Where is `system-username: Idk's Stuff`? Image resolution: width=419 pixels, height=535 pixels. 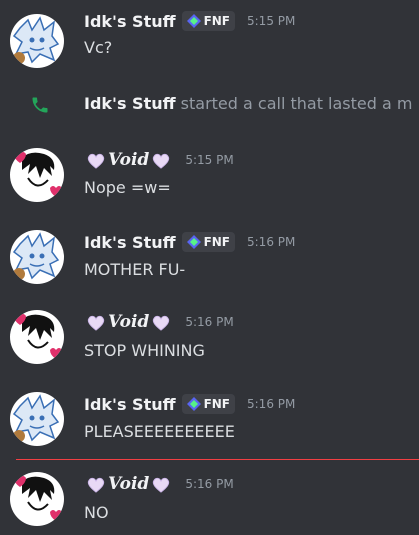 system-username: Idk's Stuff is located at coordinates (130, 103).